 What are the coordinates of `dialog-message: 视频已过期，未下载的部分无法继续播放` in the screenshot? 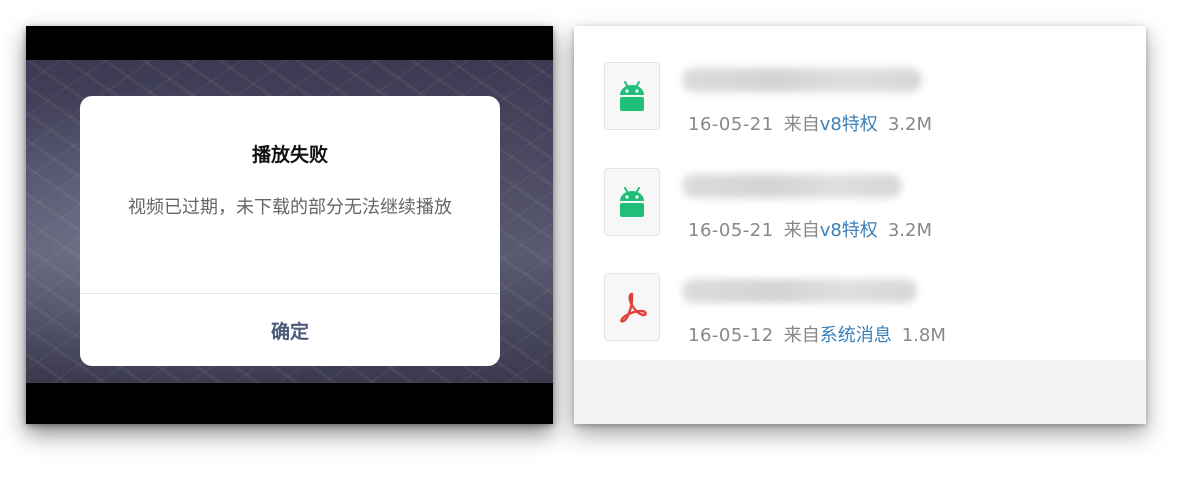 It's located at (290, 207).